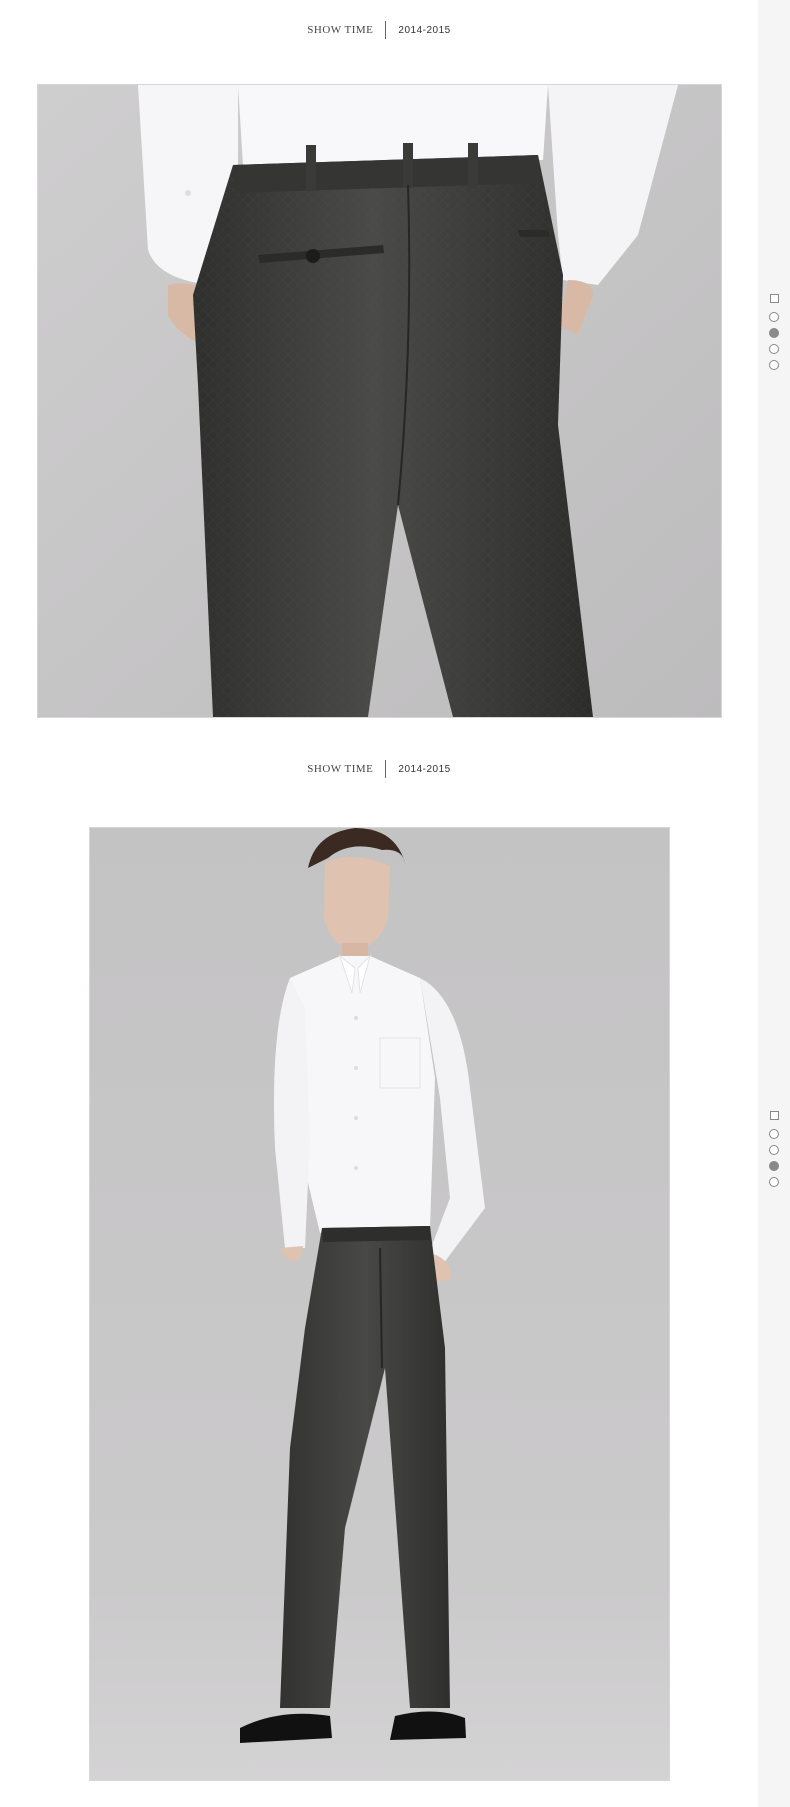 This screenshot has width=790, height=1807. Describe the element at coordinates (774, 903) in the screenshot. I see `side-rail` at that location.